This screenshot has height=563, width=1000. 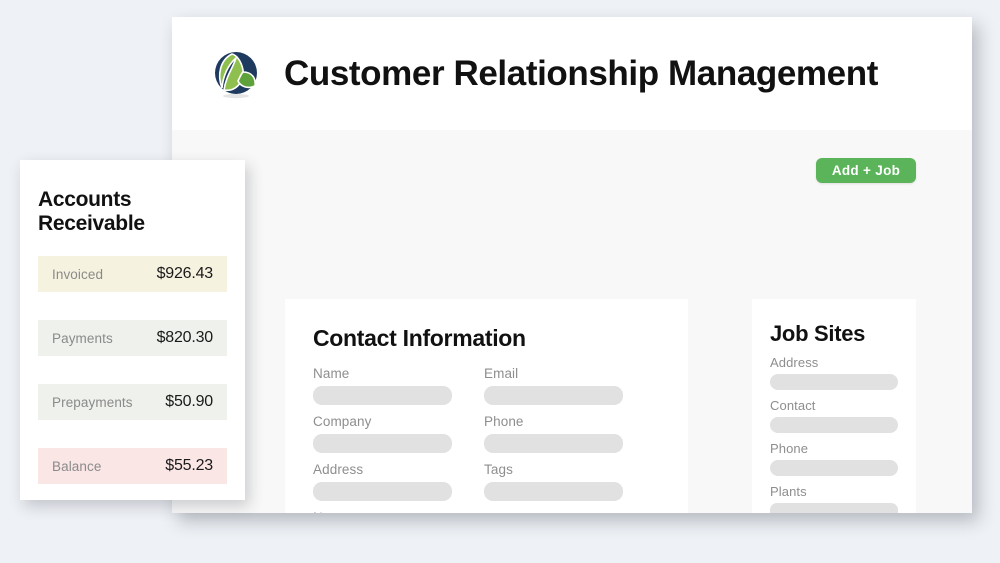 What do you see at coordinates (77, 466) in the screenshot?
I see `ar-label-balance: Balance` at bounding box center [77, 466].